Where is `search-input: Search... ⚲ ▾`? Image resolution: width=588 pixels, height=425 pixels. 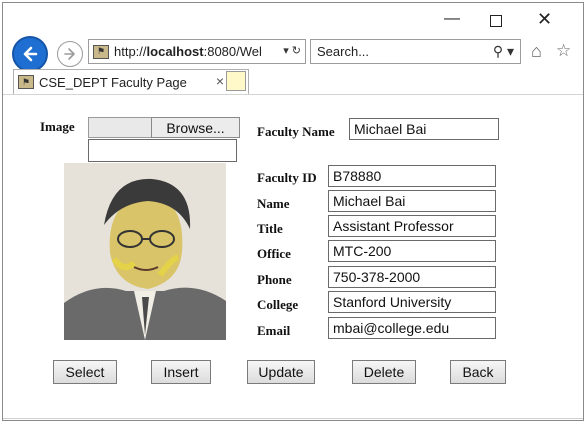
search-input: Search... ⚲ ▾ is located at coordinates (415, 51).